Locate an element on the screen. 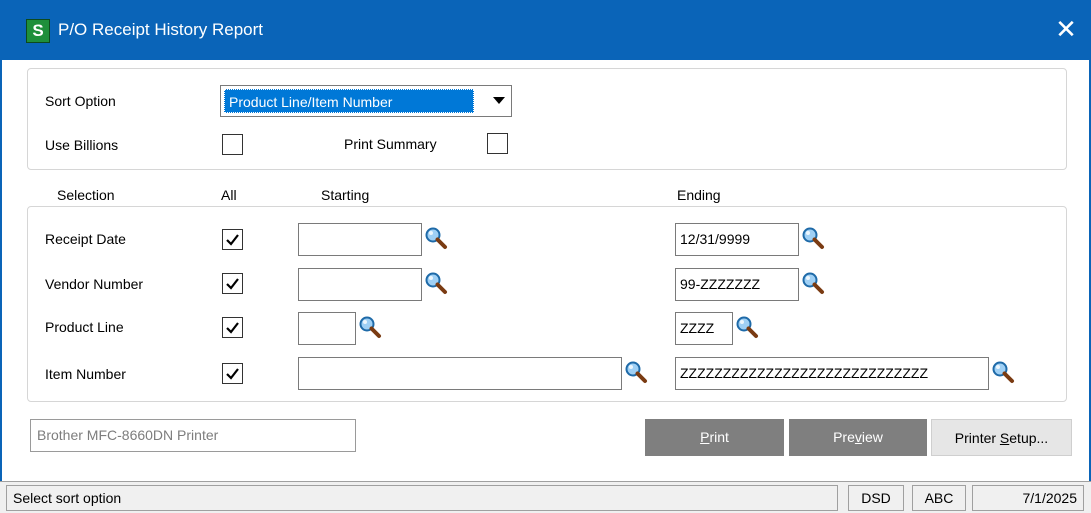 Image resolution: width=1091 pixels, height=513 pixels. status-bar: Select sort option DSD ABC 7/1/2025 is located at coordinates (545, 497).